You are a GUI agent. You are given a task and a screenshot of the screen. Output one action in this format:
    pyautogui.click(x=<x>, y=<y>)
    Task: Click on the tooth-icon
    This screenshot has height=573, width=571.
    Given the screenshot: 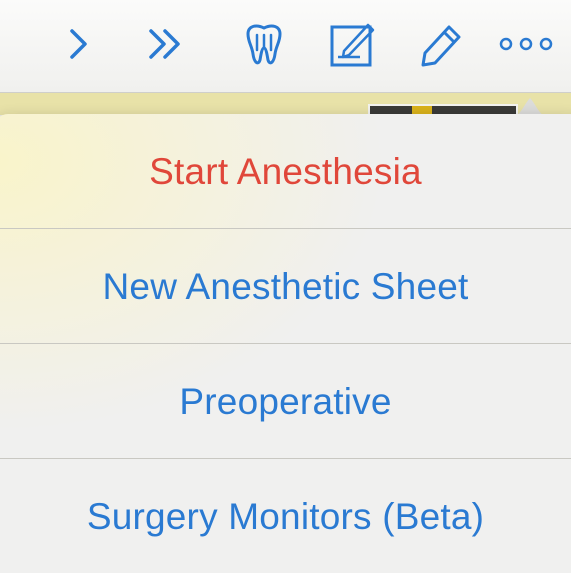 What is the action you would take?
    pyautogui.click(x=264, y=44)
    